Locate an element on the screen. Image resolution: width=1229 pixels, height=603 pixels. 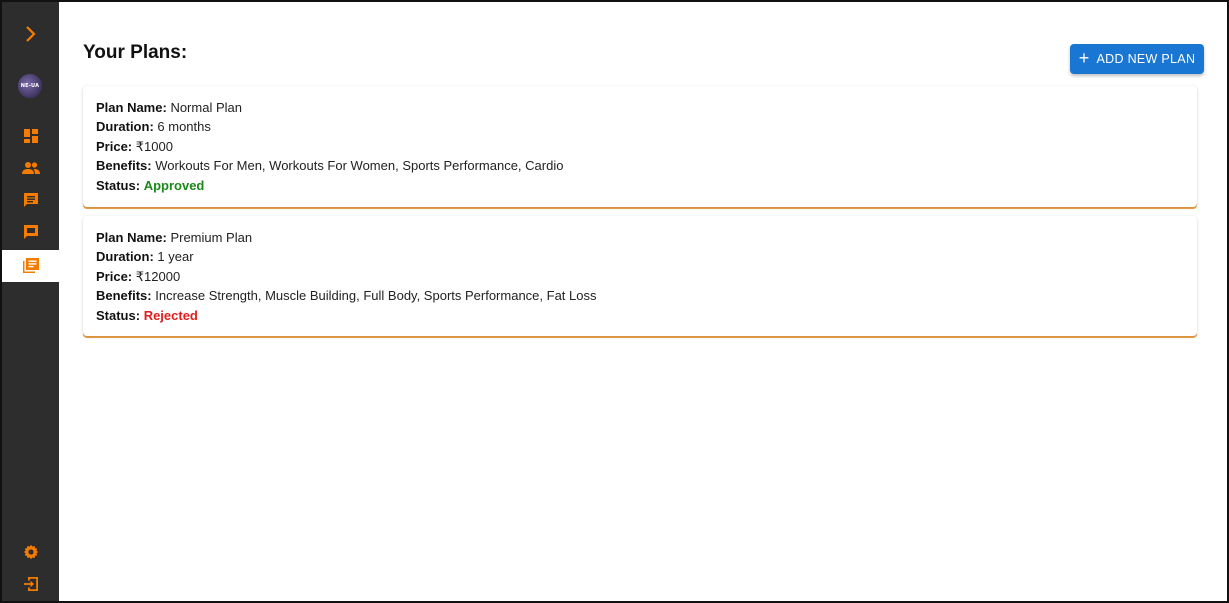
sidebar-item-messages is located at coordinates (30, 200).